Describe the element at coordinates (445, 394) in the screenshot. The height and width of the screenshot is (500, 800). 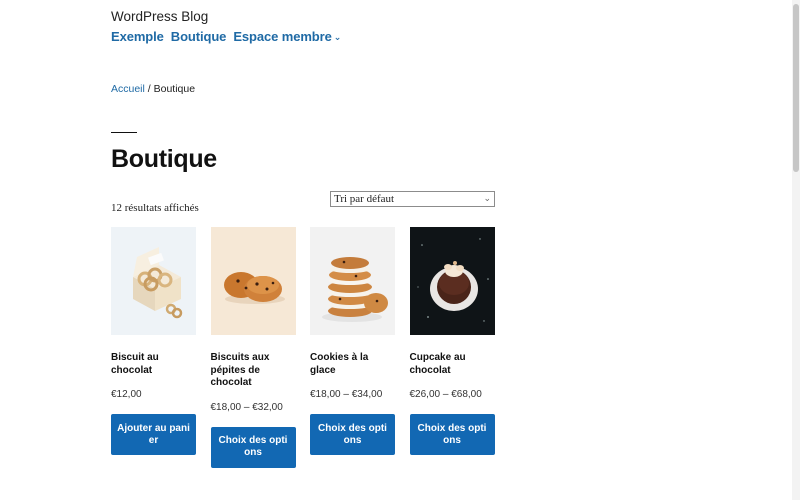
I see `product-price: €26,00 – €68,00` at that location.